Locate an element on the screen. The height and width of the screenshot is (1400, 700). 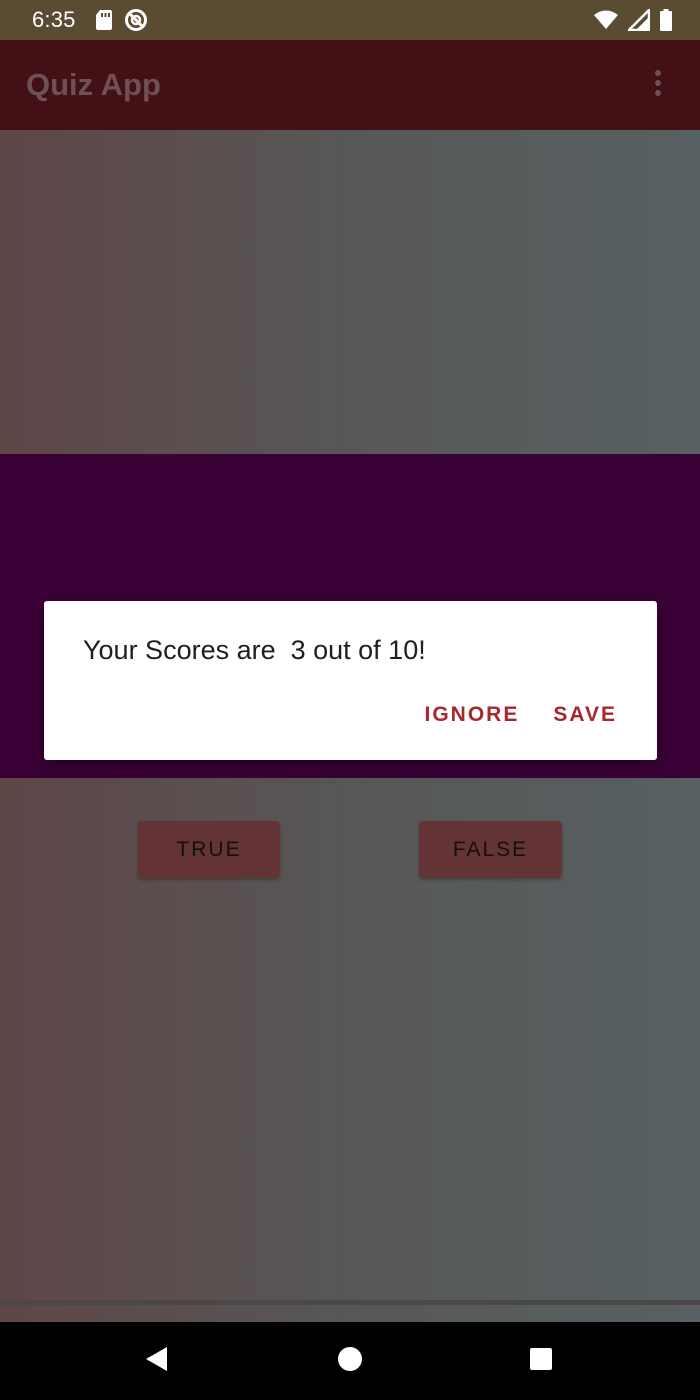
recents-icon is located at coordinates (541, 1361).